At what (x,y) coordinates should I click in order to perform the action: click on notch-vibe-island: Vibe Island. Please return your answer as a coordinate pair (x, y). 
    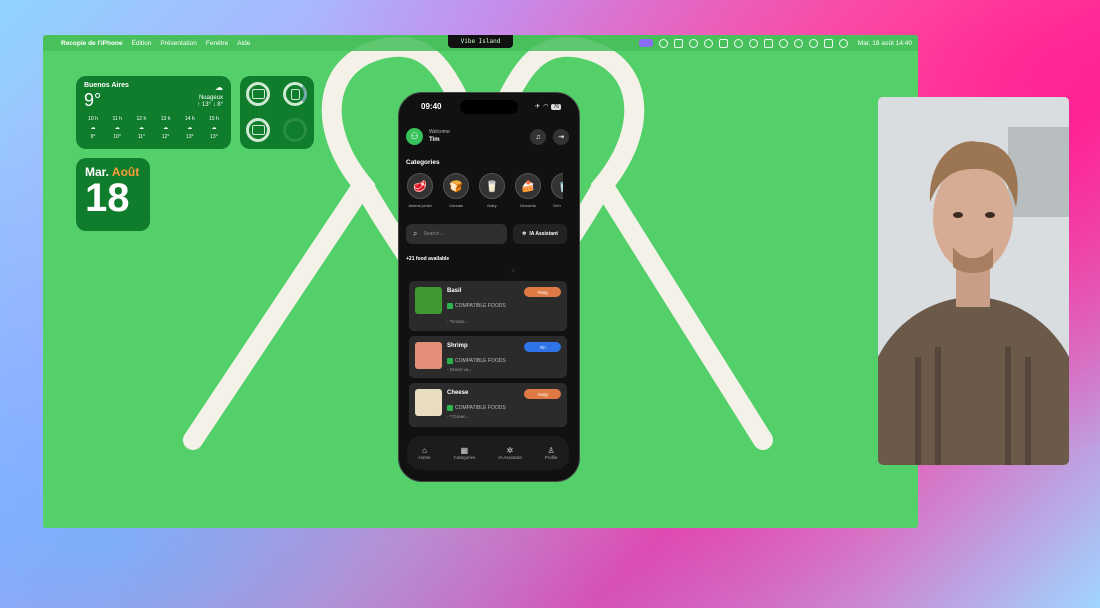
    Looking at the image, I should click on (480, 41).